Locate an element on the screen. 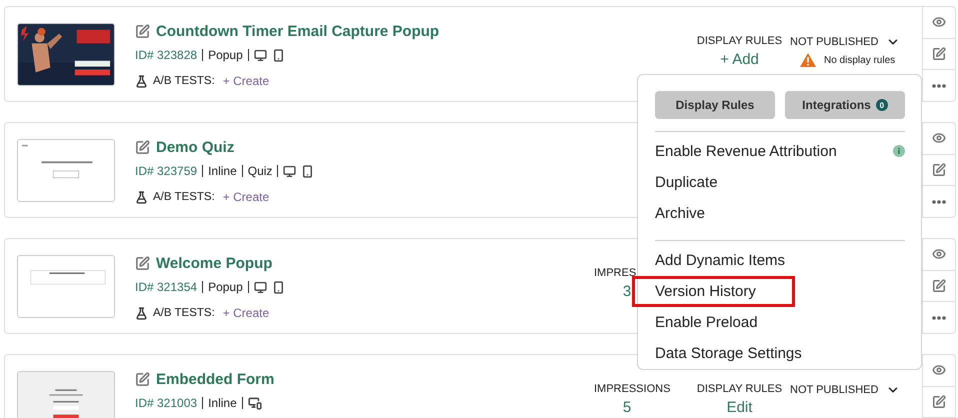 Image resolution: width=958 pixels, height=418 pixels. campaign-id: ID# 321354 is located at coordinates (166, 287).